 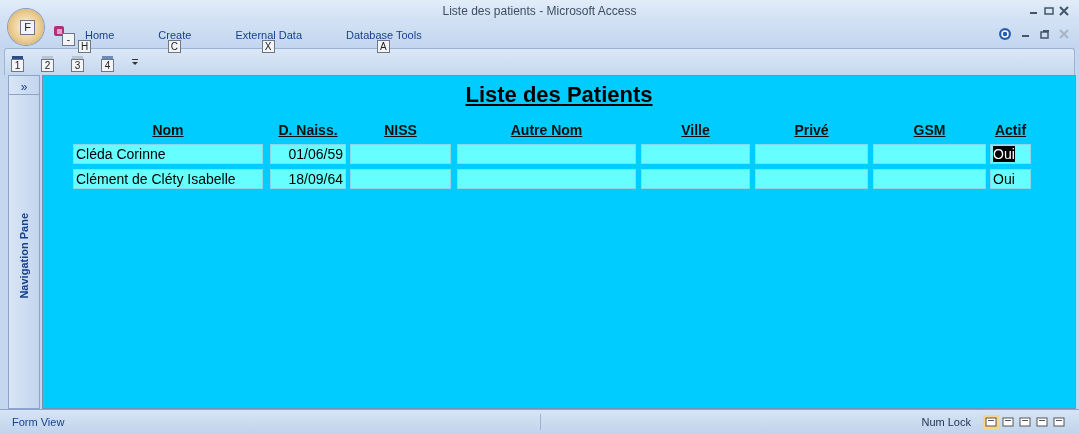 What do you see at coordinates (811, 130) in the screenshot?
I see `column-header: Privé` at bounding box center [811, 130].